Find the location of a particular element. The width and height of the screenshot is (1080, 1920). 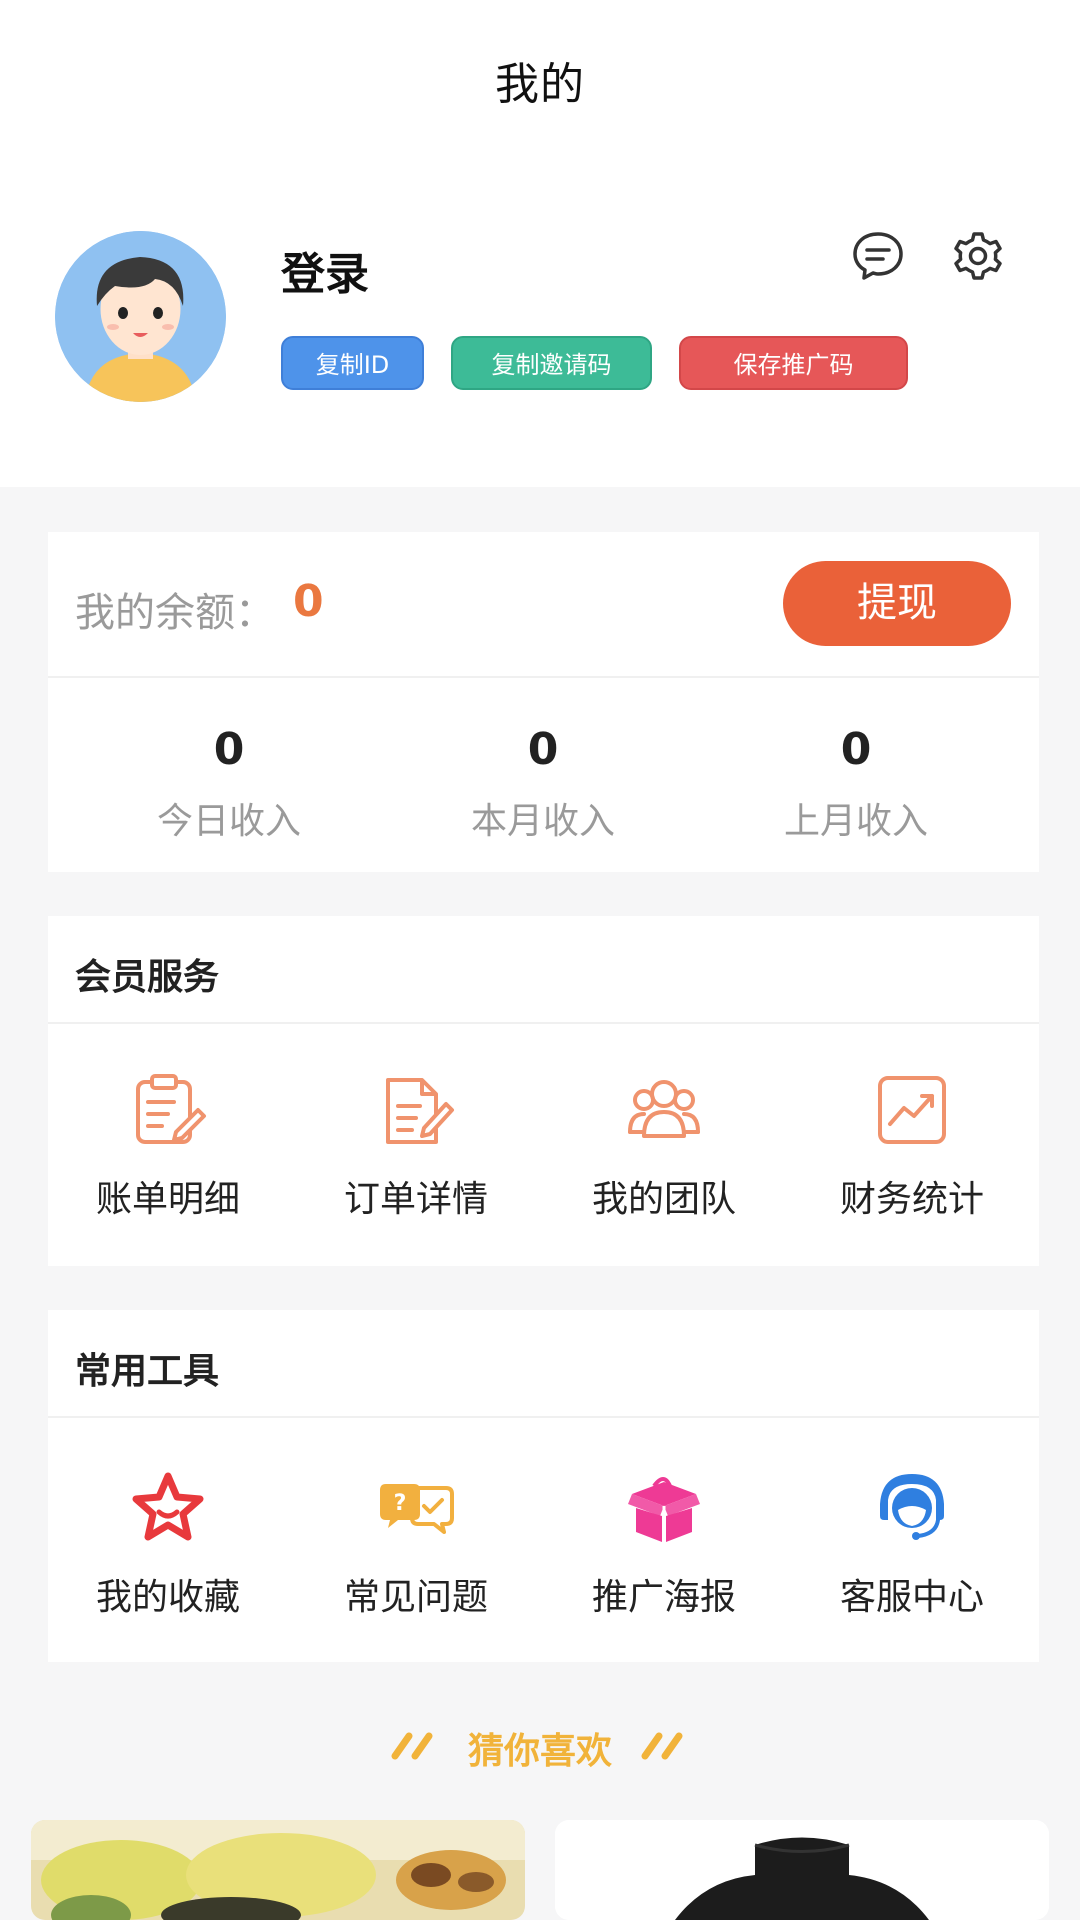

stat-label: 今日收入 is located at coordinates (228, 821).